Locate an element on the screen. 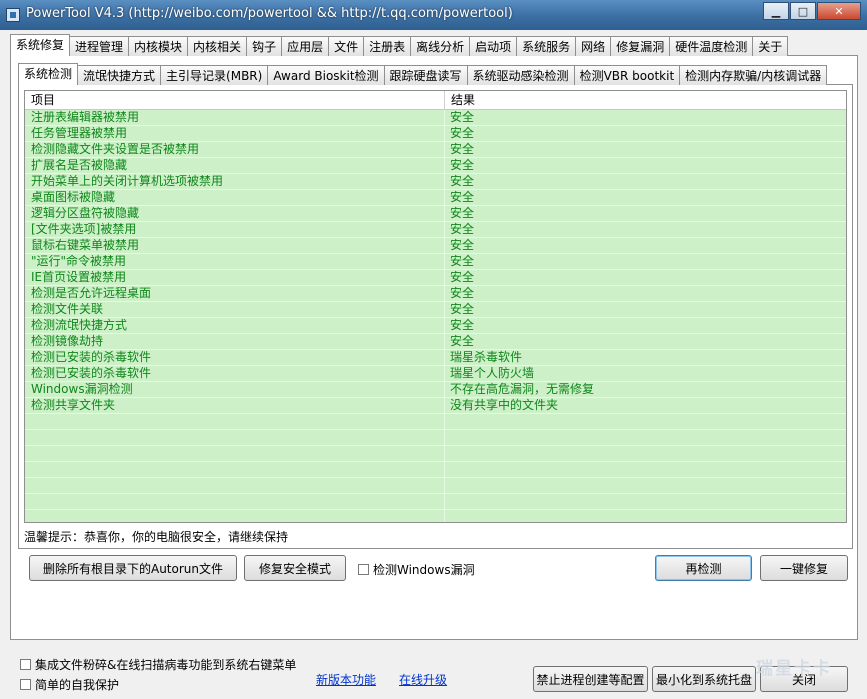  cell-result: 瑞星杀毒软件 is located at coordinates (486, 357).